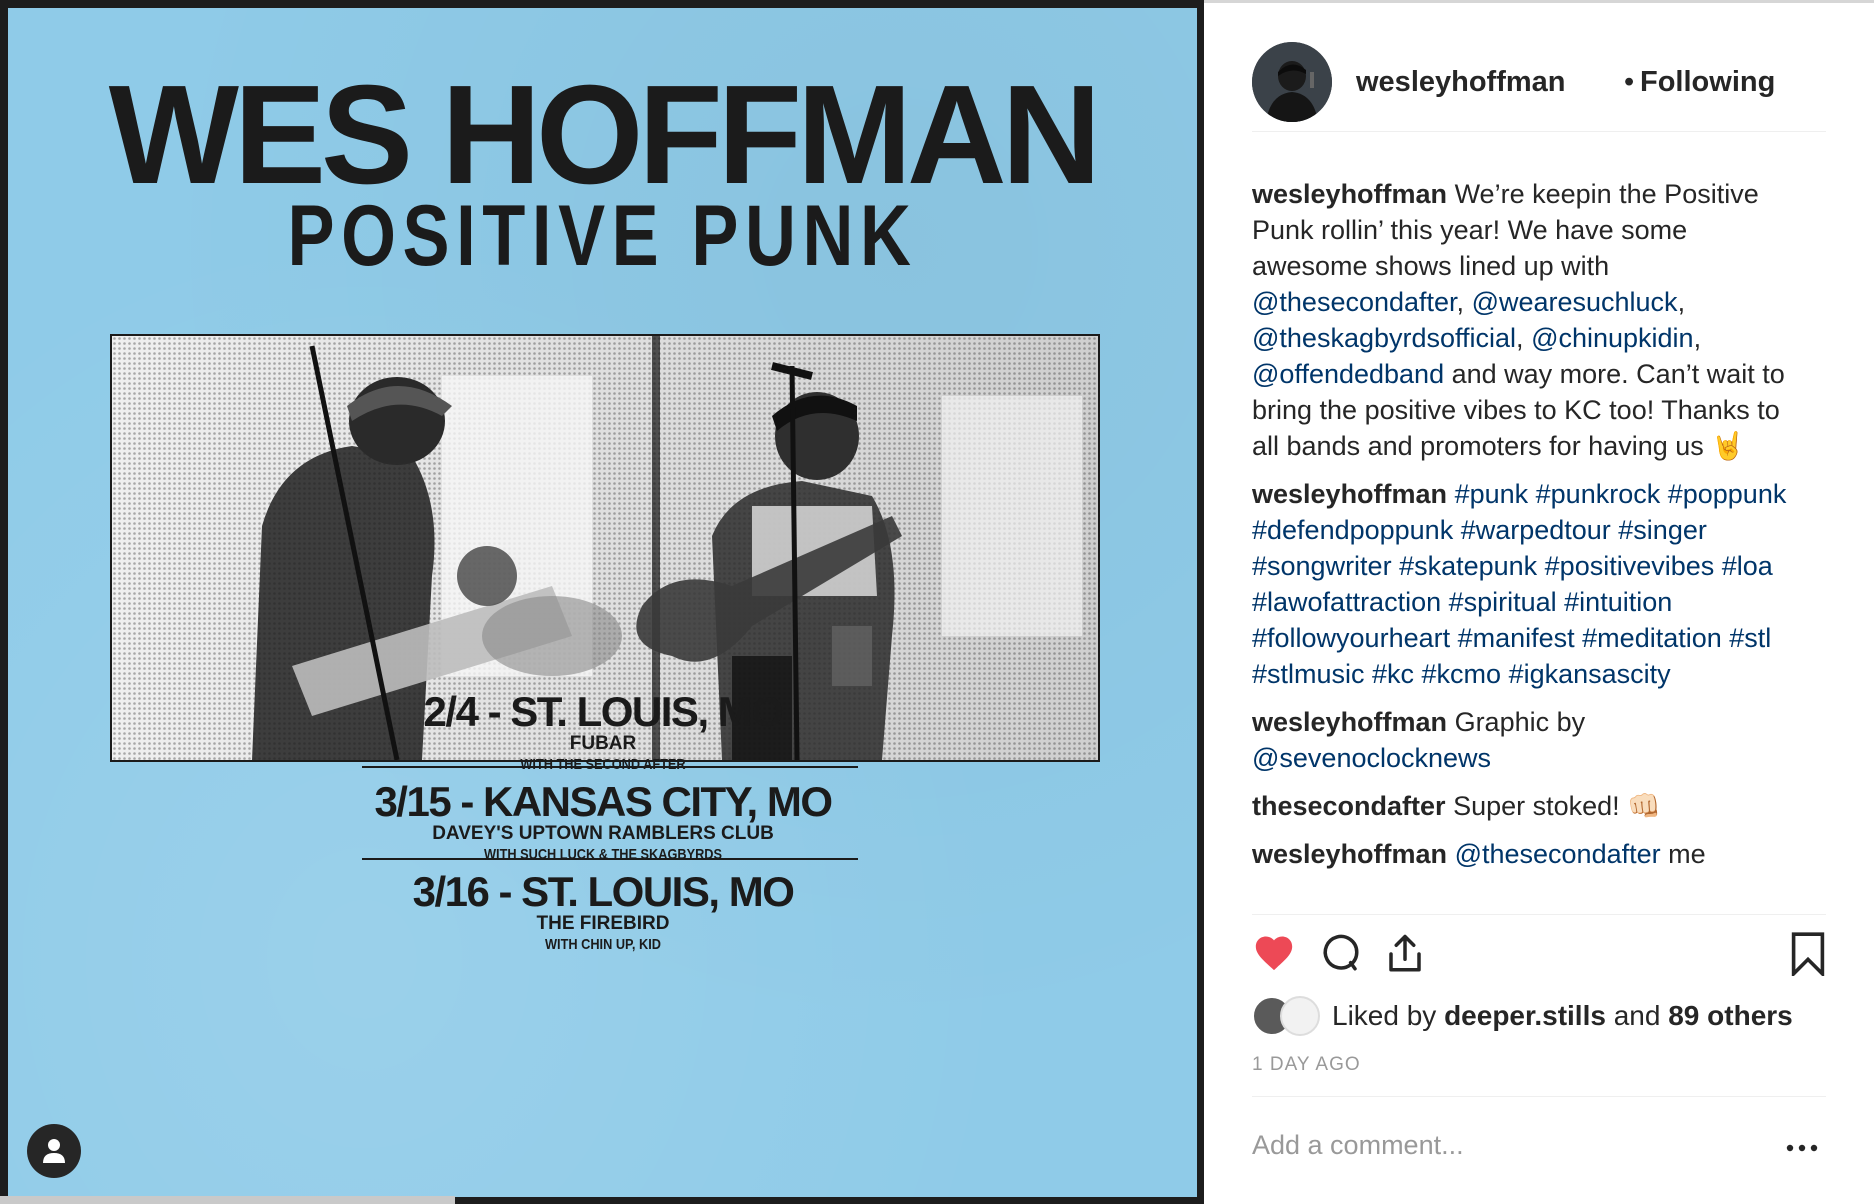 Image resolution: width=1874 pixels, height=1204 pixels. Describe the element at coordinates (1348, 374) in the screenshot. I see `comment-link: @offendedband` at that location.